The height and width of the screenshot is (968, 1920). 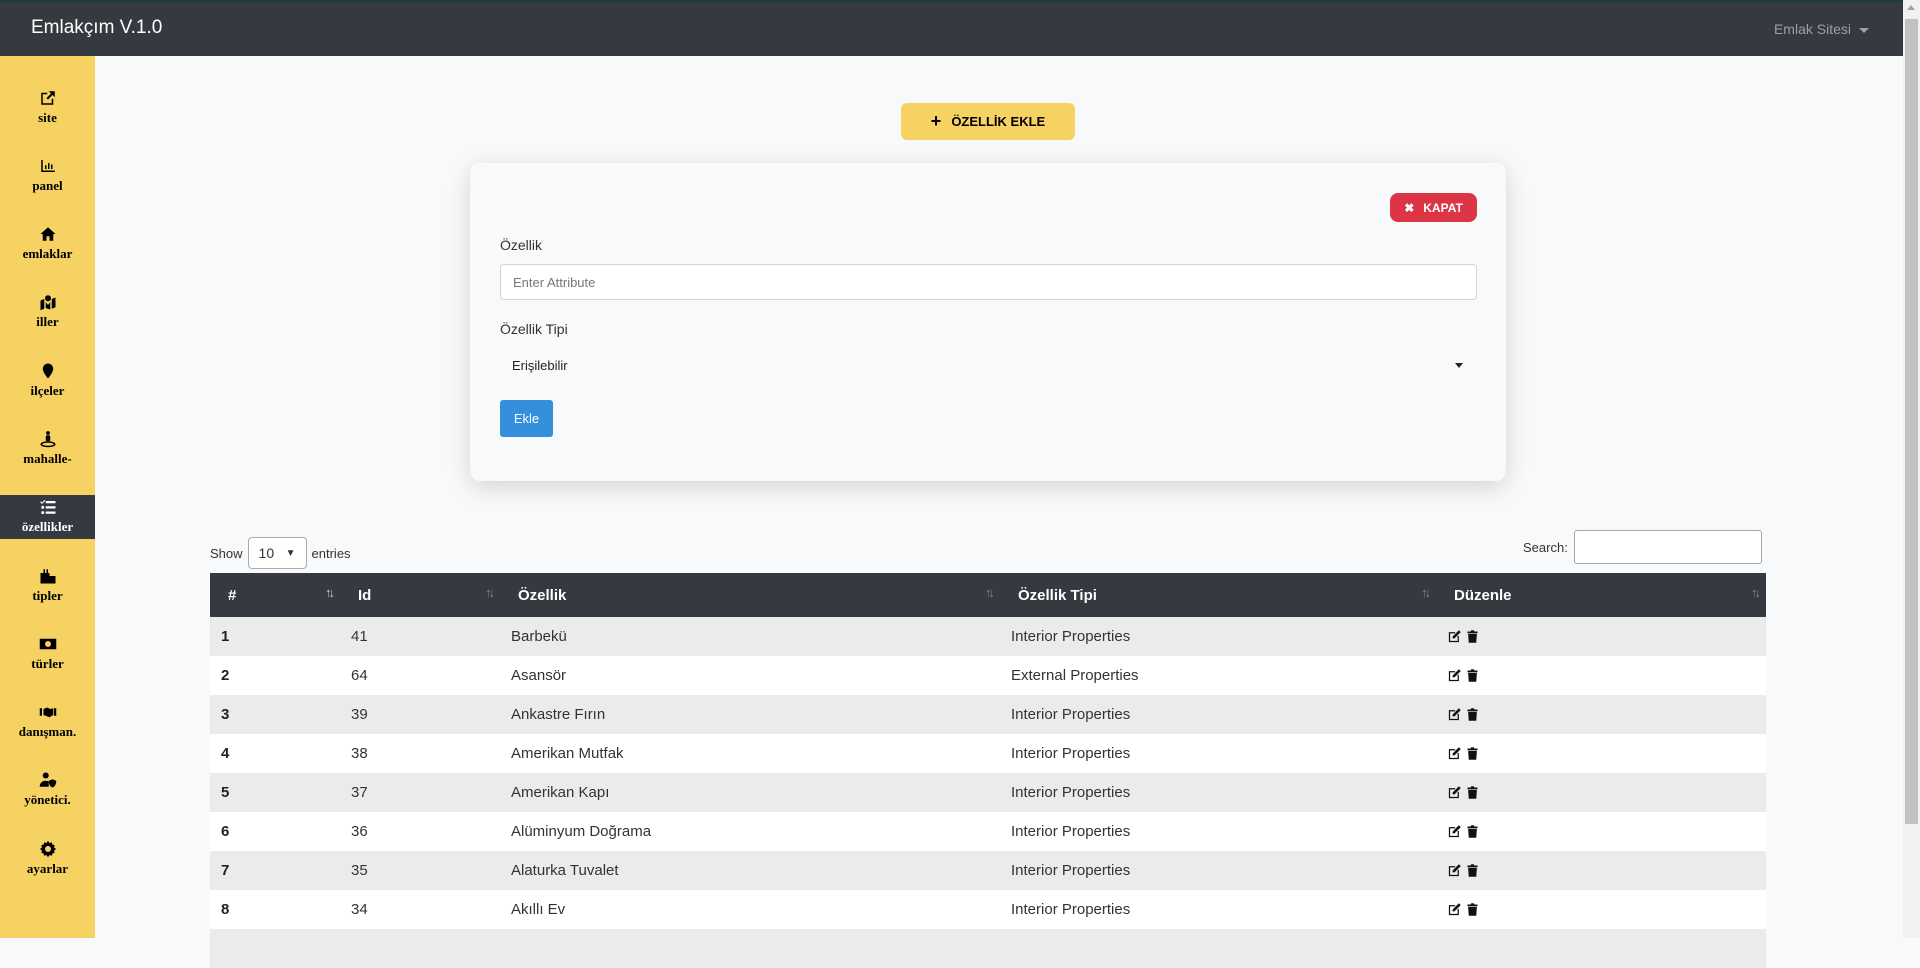 I want to click on home-icon, so click(x=47, y=234).